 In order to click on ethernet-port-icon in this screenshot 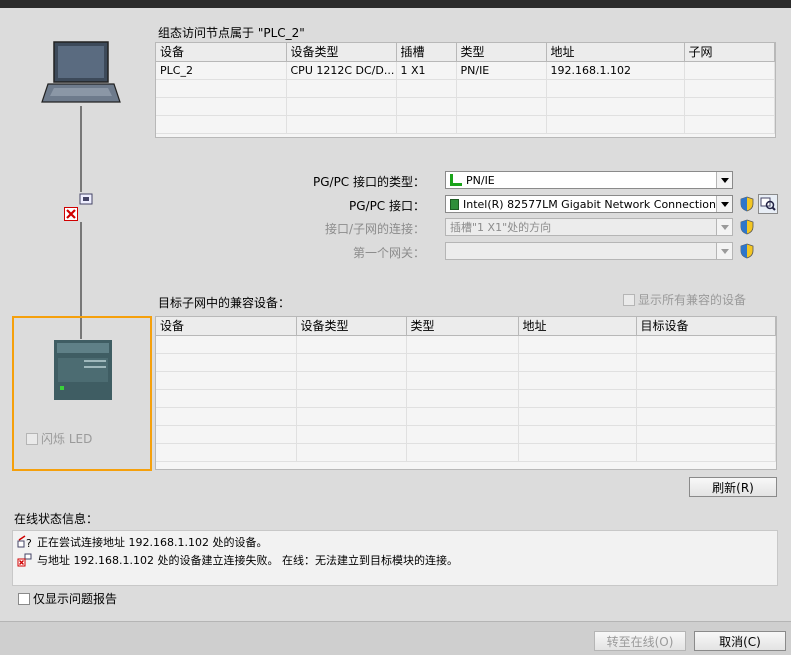, I will do `click(86, 199)`.